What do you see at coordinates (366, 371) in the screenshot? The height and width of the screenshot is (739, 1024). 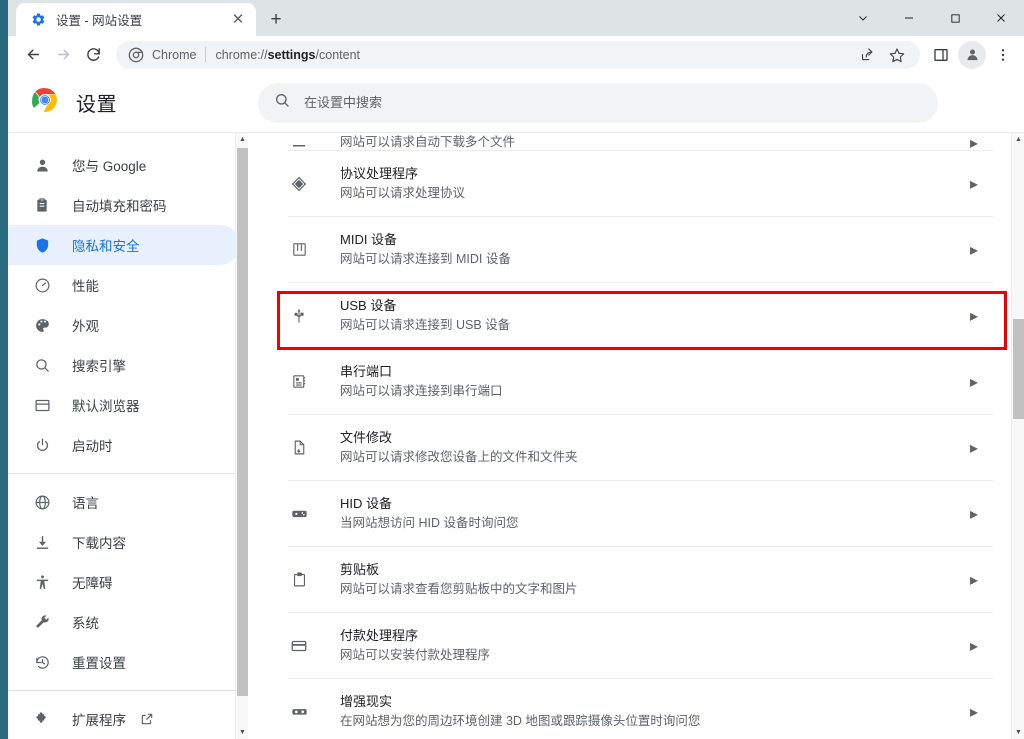 I see `permission-title: 串行端口` at bounding box center [366, 371].